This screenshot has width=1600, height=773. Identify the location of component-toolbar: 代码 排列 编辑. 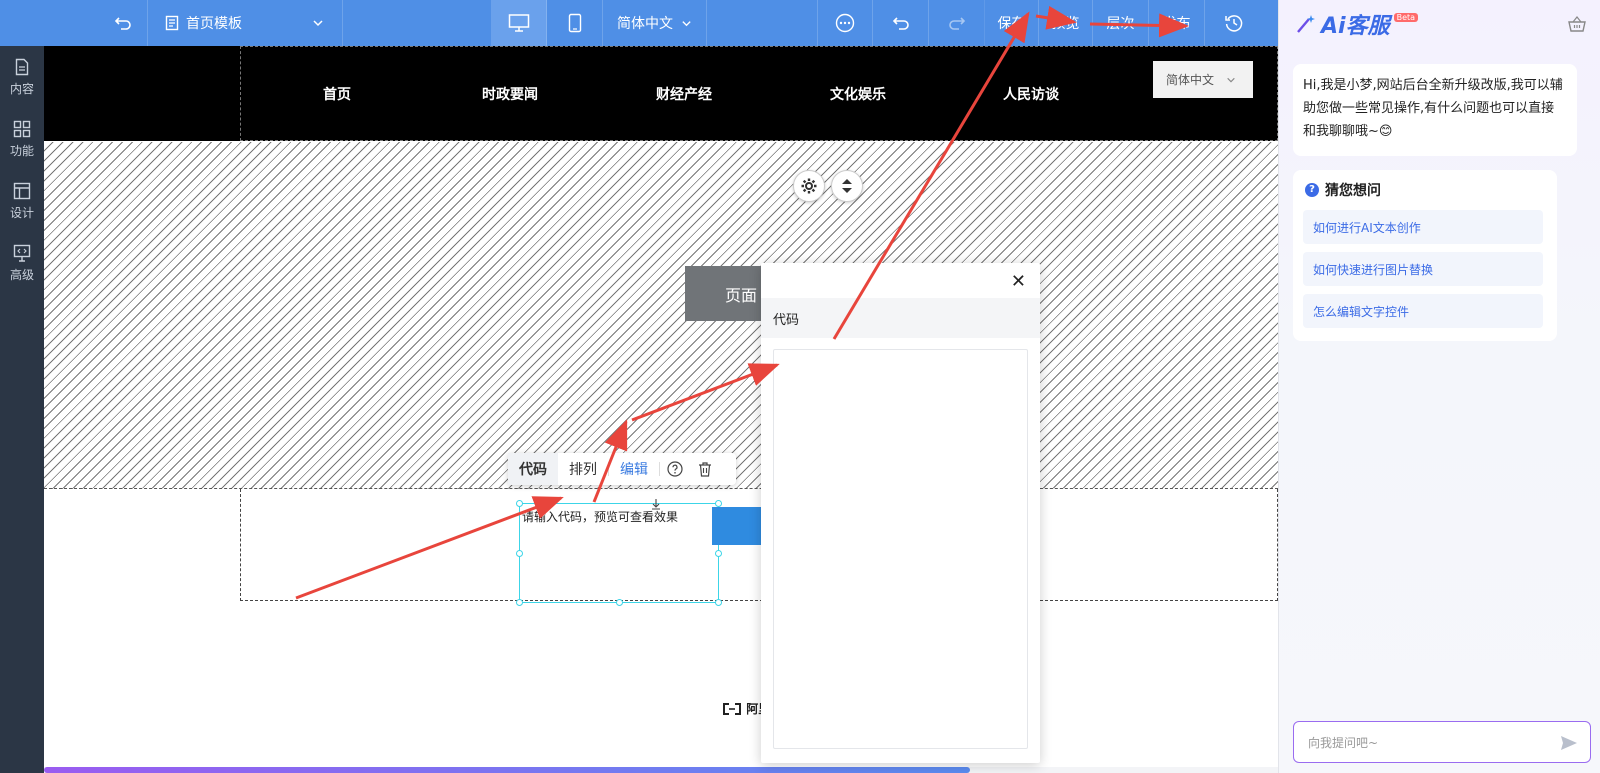
(622, 469).